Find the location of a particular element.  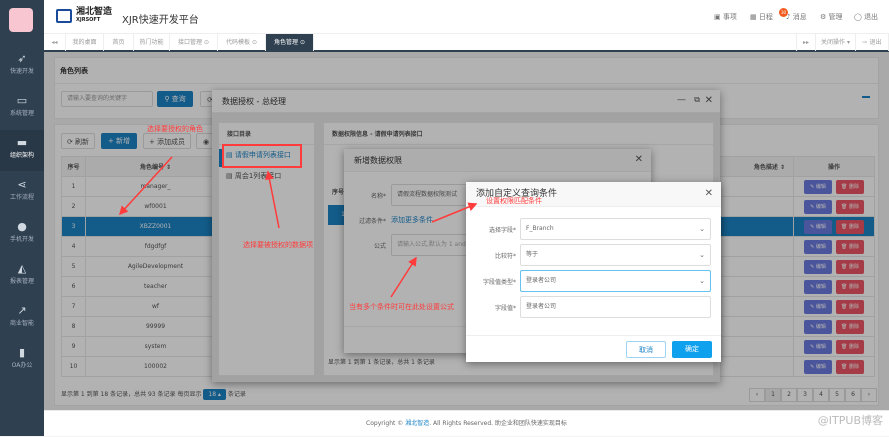

arrow-role is located at coordinates (145, 186).